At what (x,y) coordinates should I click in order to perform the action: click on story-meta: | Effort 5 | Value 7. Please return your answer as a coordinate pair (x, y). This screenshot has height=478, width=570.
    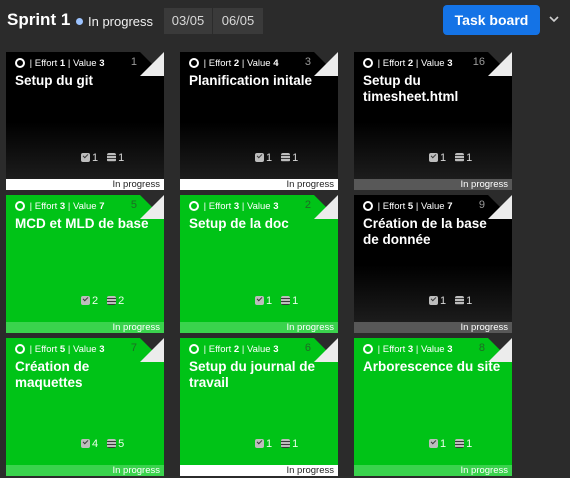
    Looking at the image, I should click on (408, 206).